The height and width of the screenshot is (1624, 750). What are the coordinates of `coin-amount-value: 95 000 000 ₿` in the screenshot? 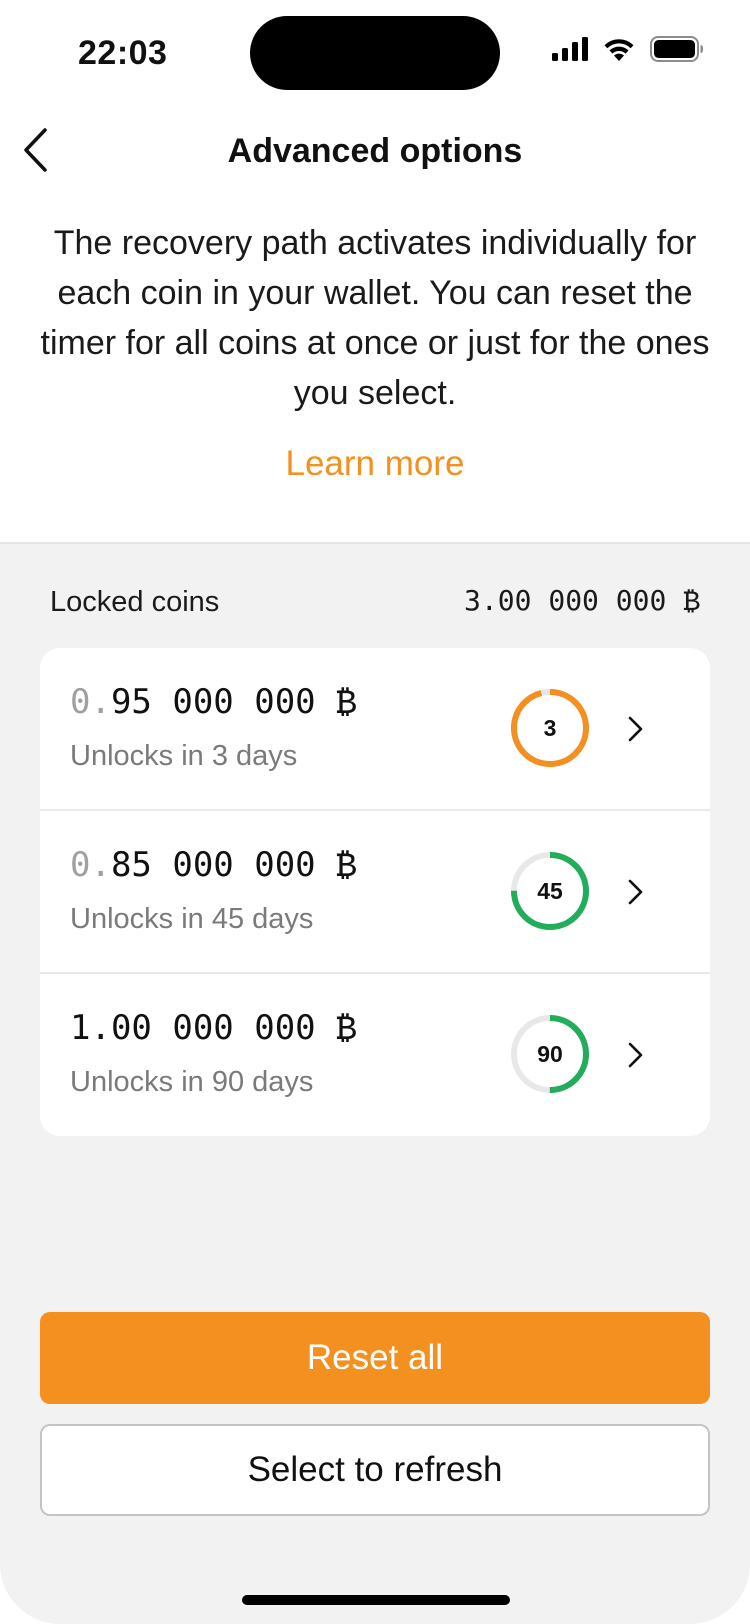 It's located at (233, 702).